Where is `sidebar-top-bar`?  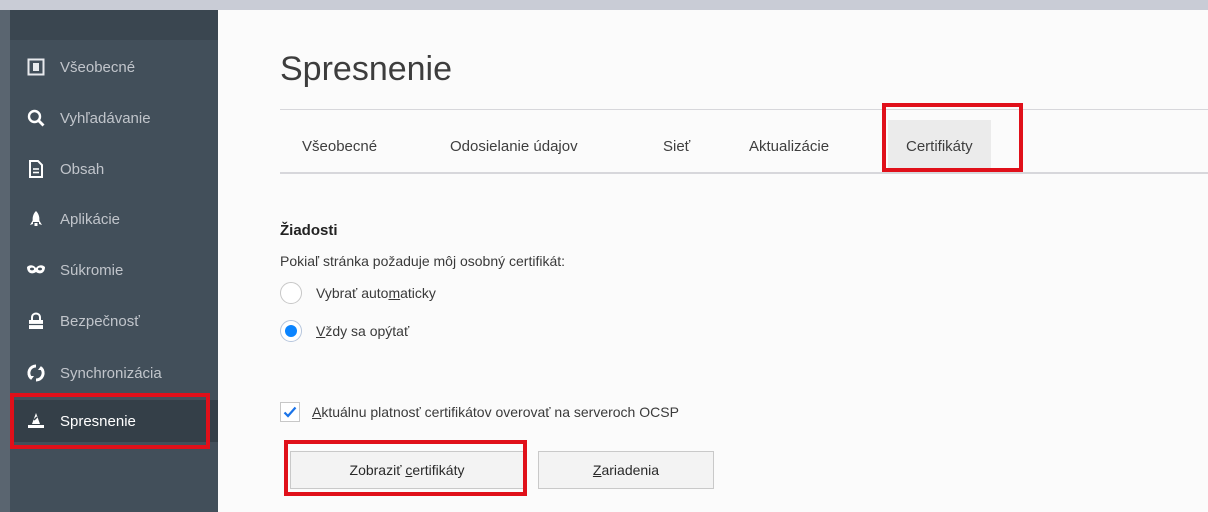
sidebar-top-bar is located at coordinates (114, 25).